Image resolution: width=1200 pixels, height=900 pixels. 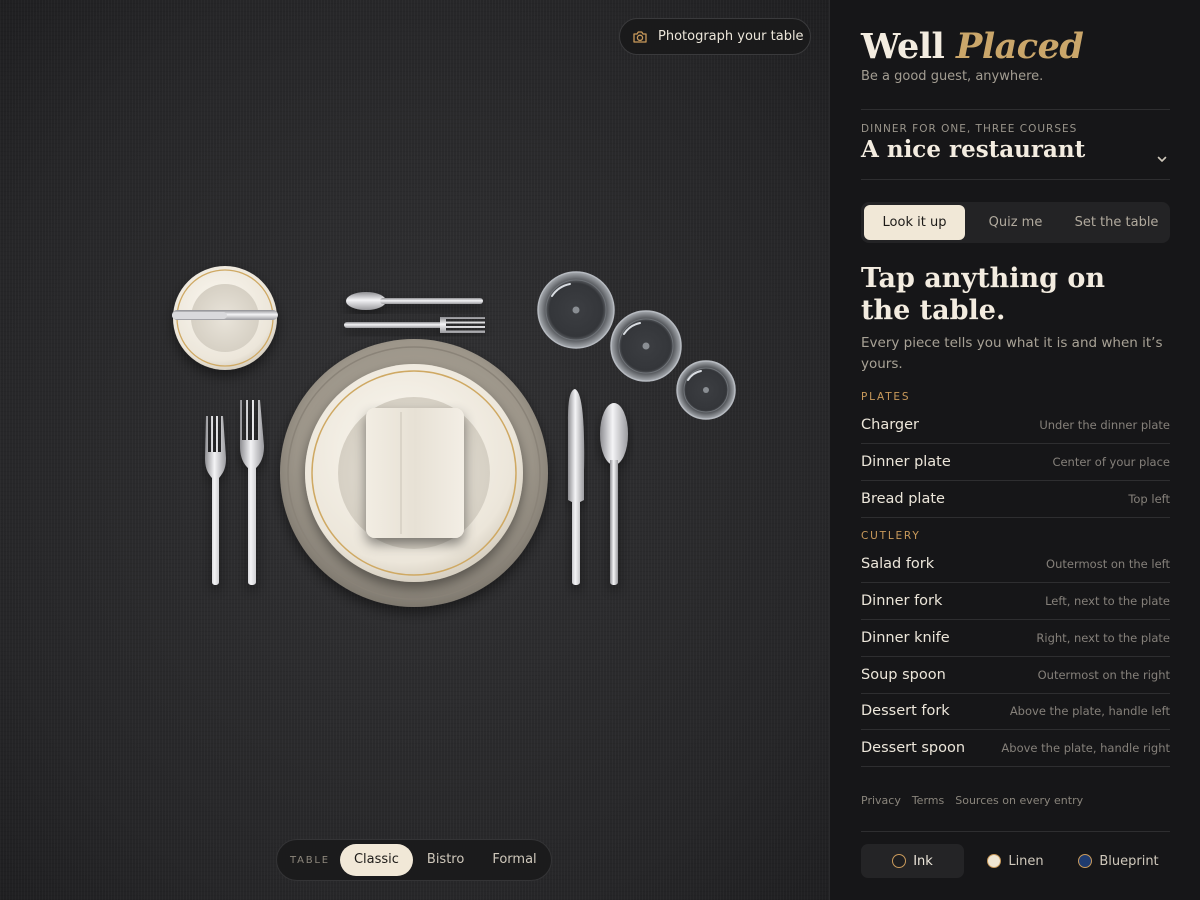 I want to click on footer-links: Privacy Terms Sources on every entry, so click(x=972, y=800).